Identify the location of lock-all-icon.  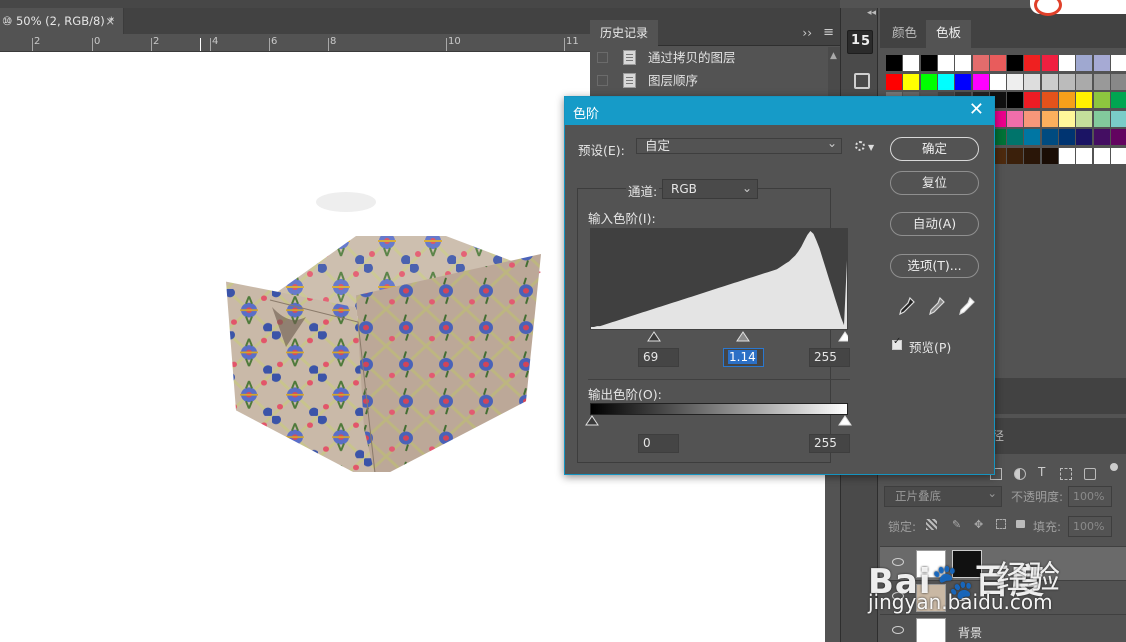
(1020, 524).